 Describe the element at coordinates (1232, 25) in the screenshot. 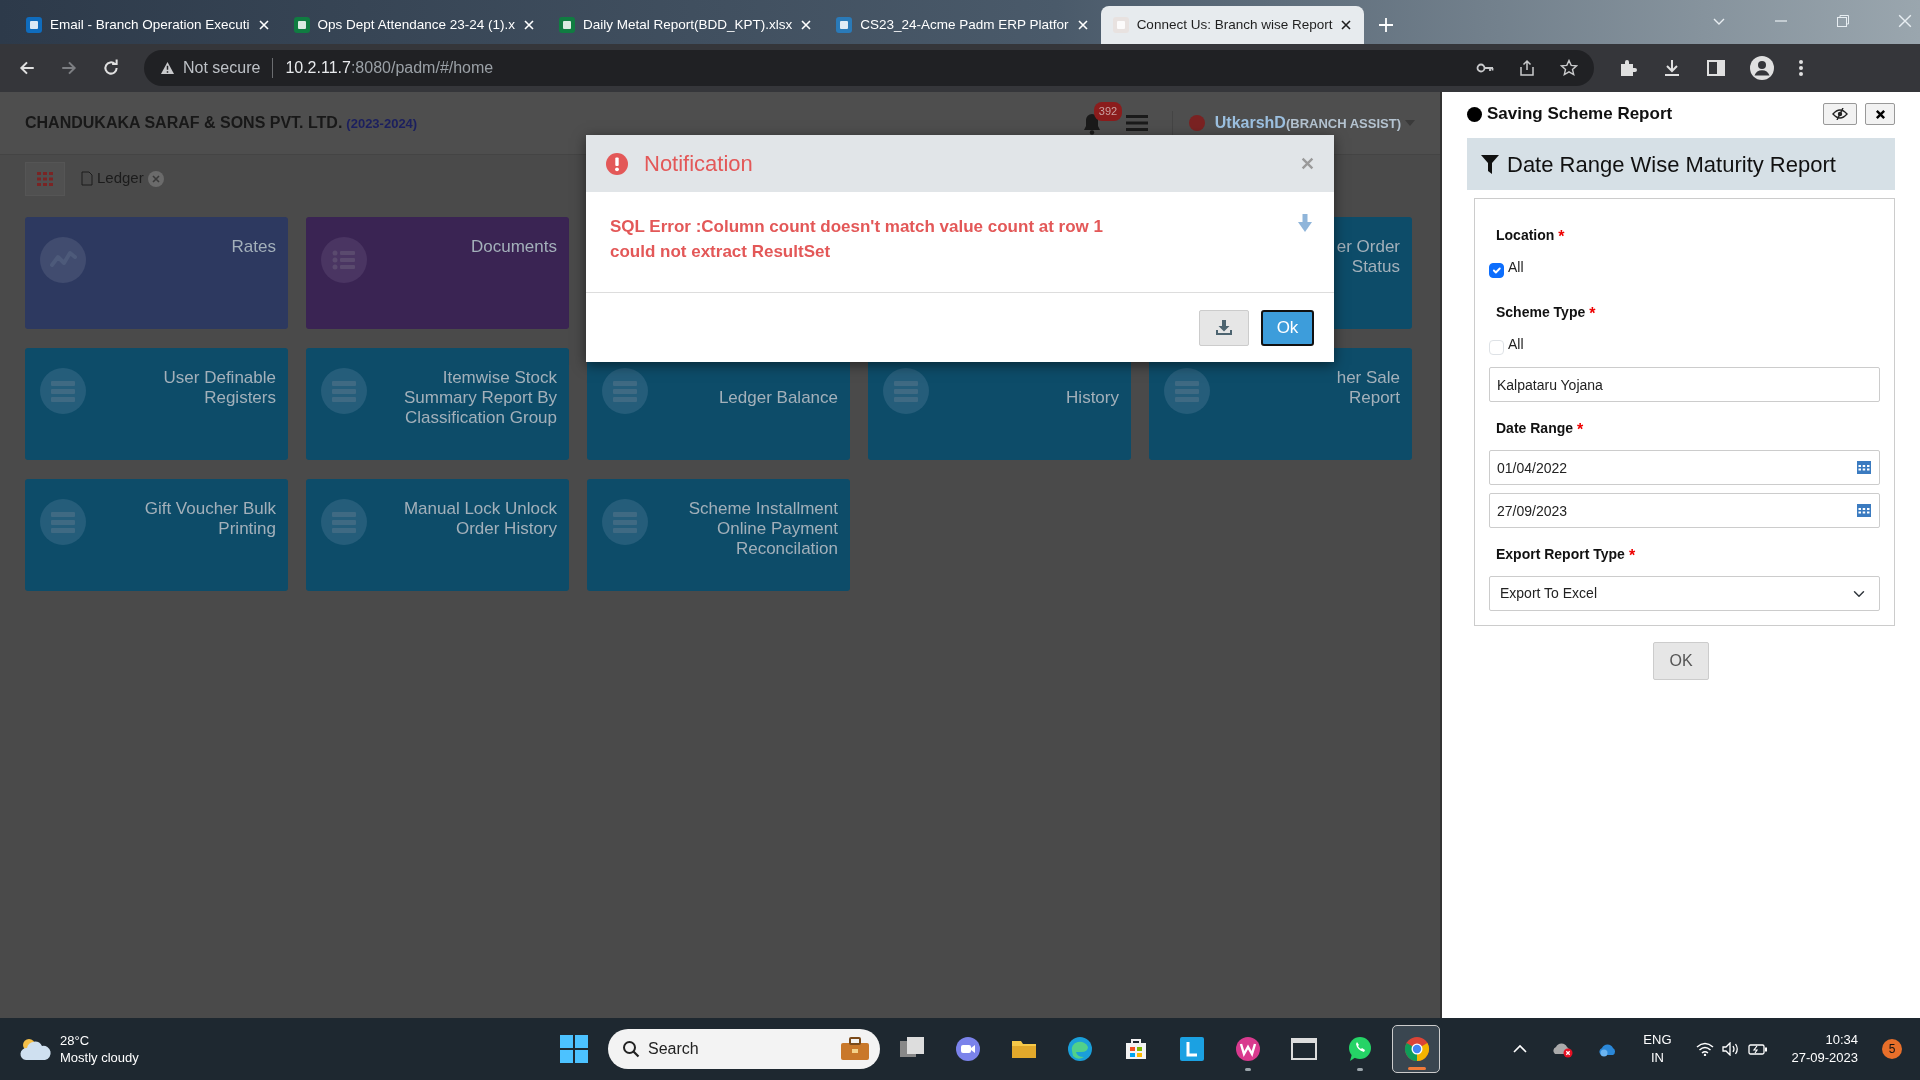

I see `browser-tab: Connect Us: Branch wise Report` at that location.